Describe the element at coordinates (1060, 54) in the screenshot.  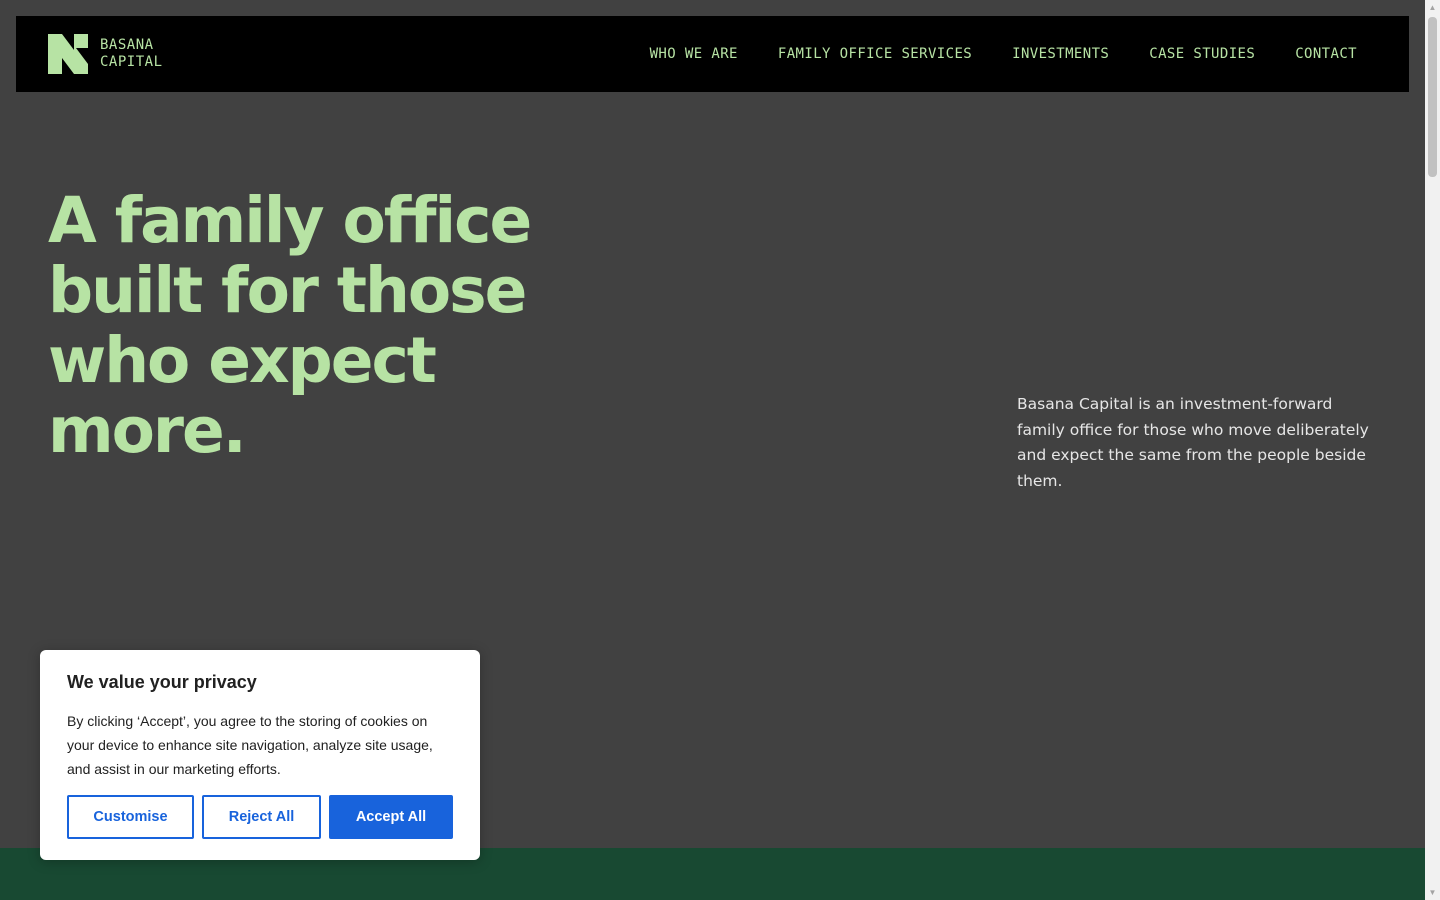
I see `nav-investments: INVESTMENTS` at that location.